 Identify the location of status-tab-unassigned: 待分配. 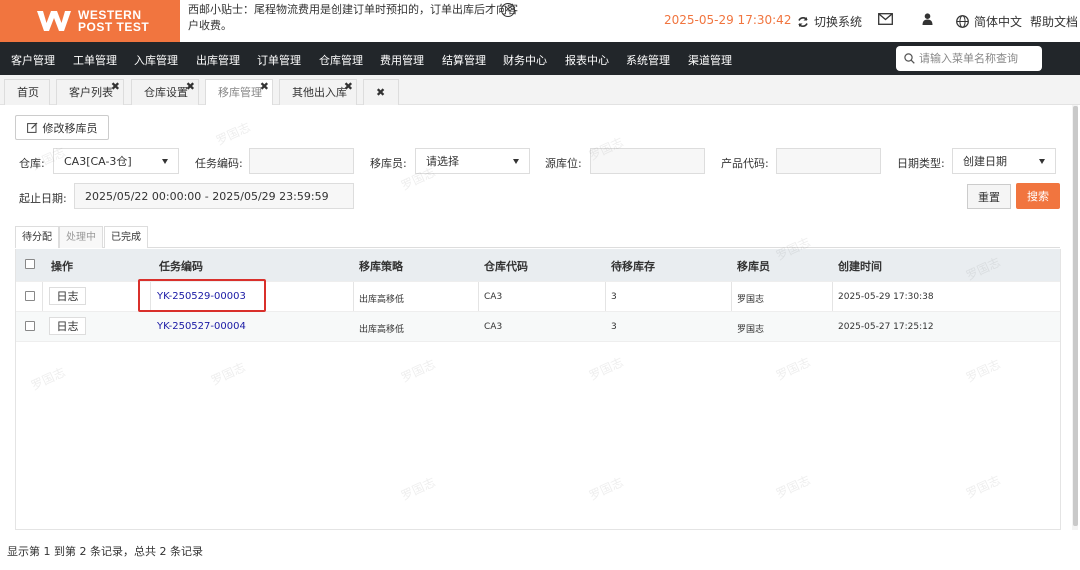
(37, 237).